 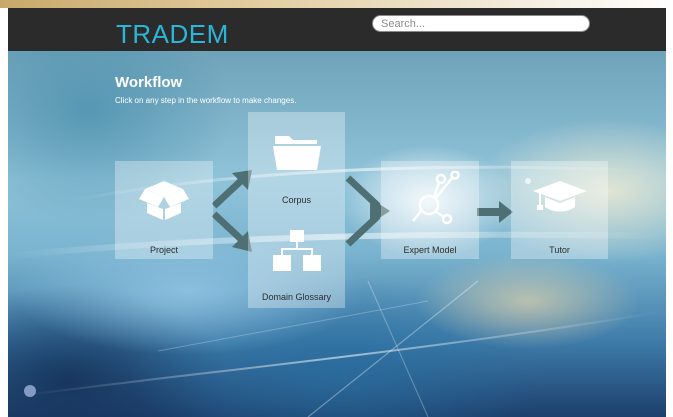 I want to click on workflow-step-expert-model: Expert Model, so click(x=430, y=210).